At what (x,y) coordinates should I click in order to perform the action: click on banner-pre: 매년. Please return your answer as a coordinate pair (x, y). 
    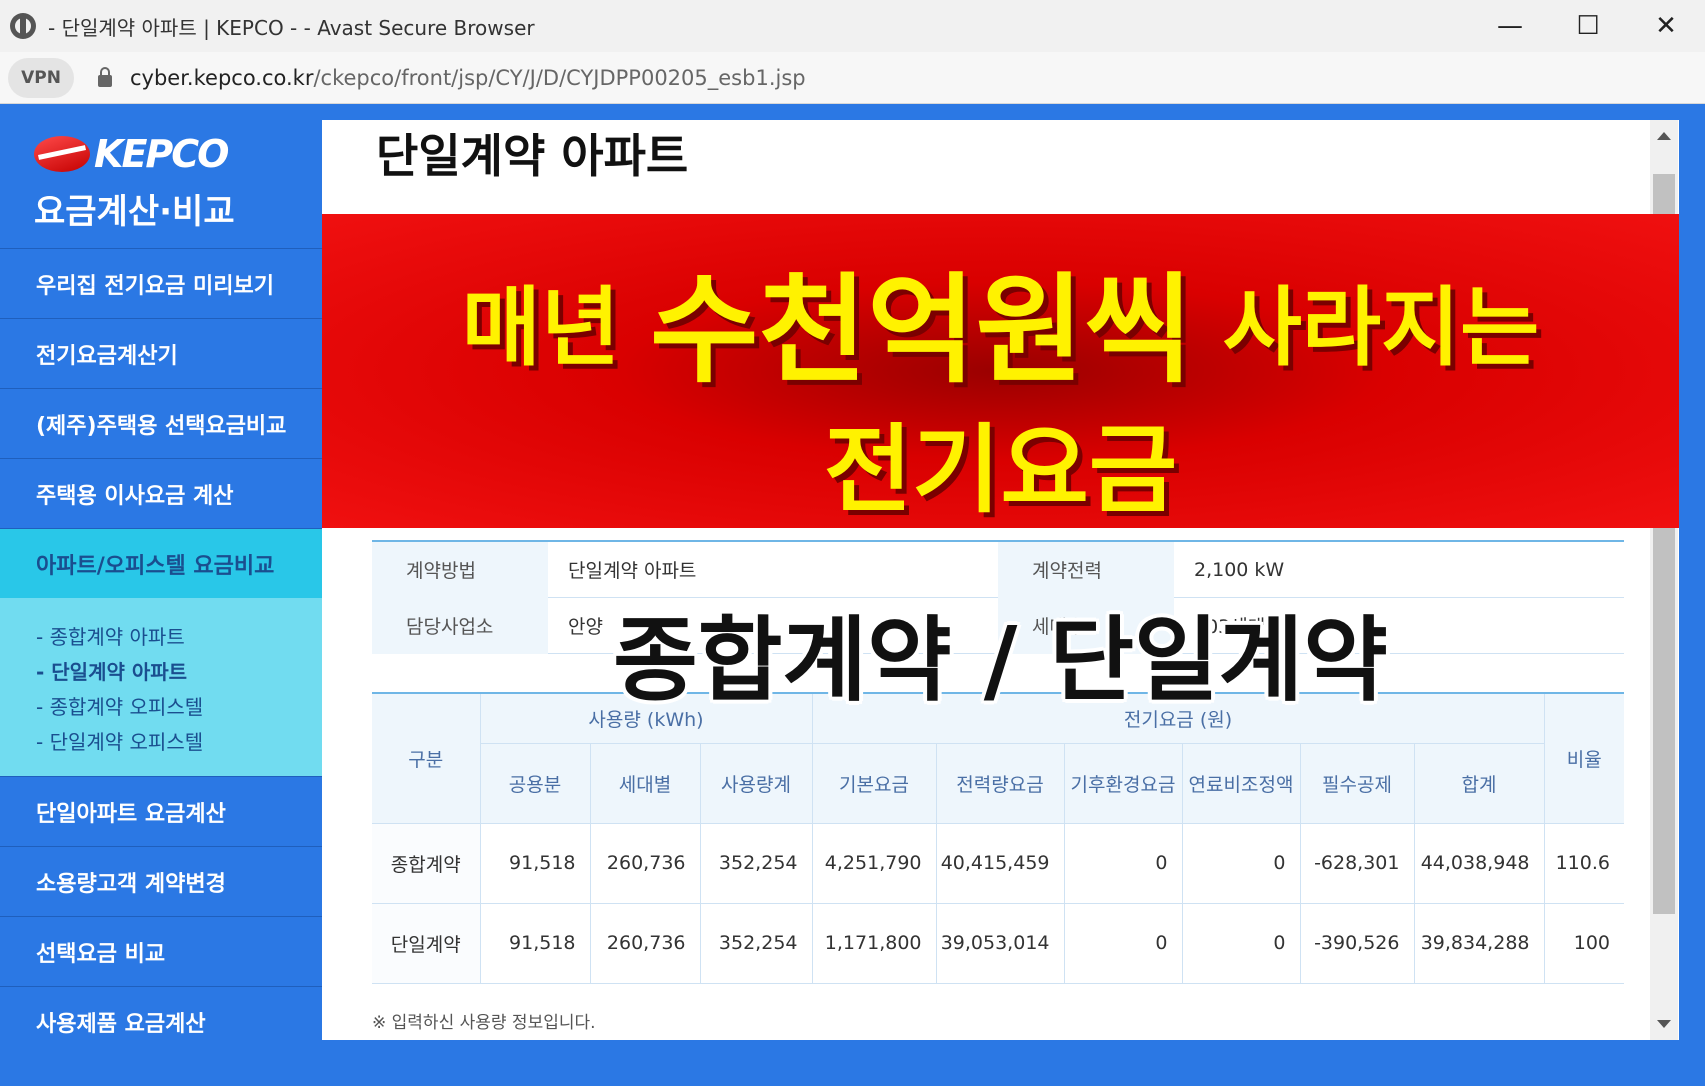
    Looking at the image, I should click on (555, 328).